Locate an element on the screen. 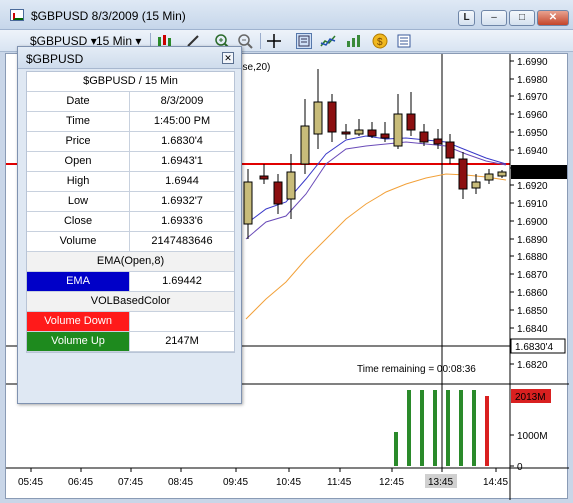 The image size is (573, 503). crosshair-icon is located at coordinates (274, 41).